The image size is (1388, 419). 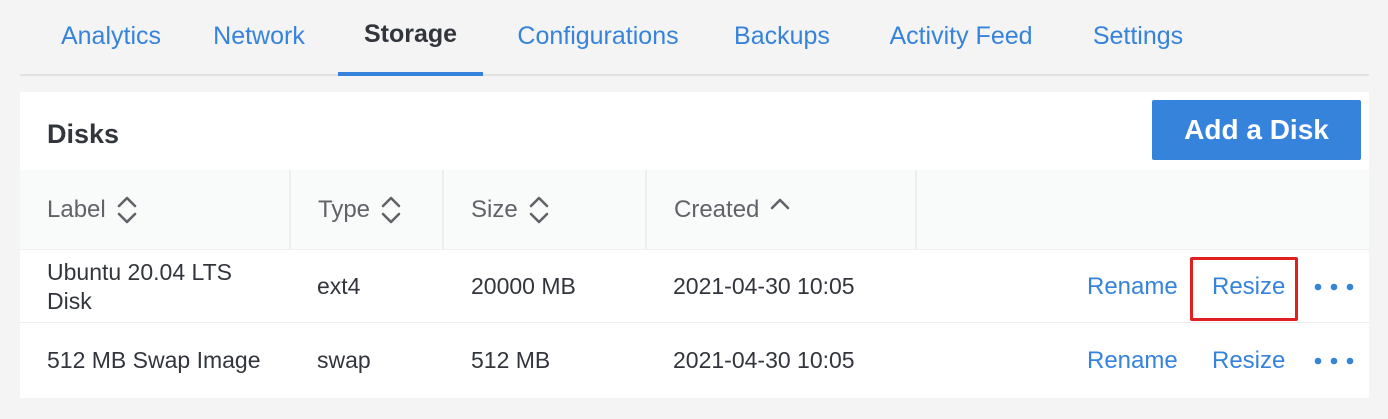 I want to click on disk-label: Ubuntu 20.04 LTS Disk, so click(x=139, y=286).